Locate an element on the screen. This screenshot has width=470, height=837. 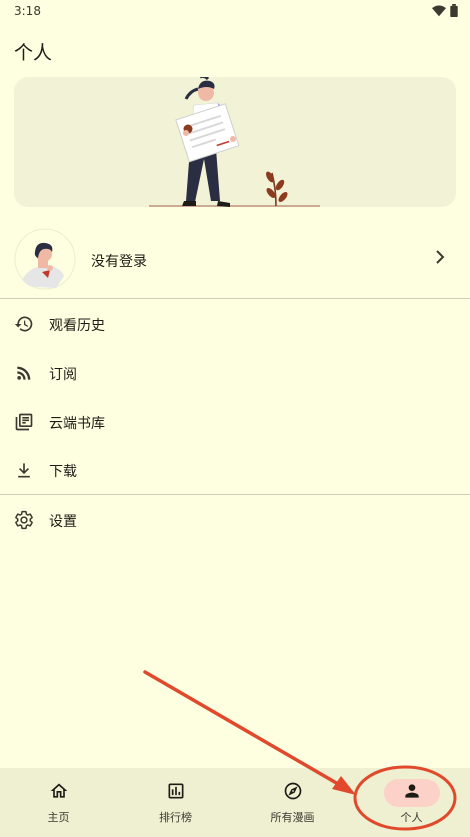
menu-label: 设置 is located at coordinates (63, 522).